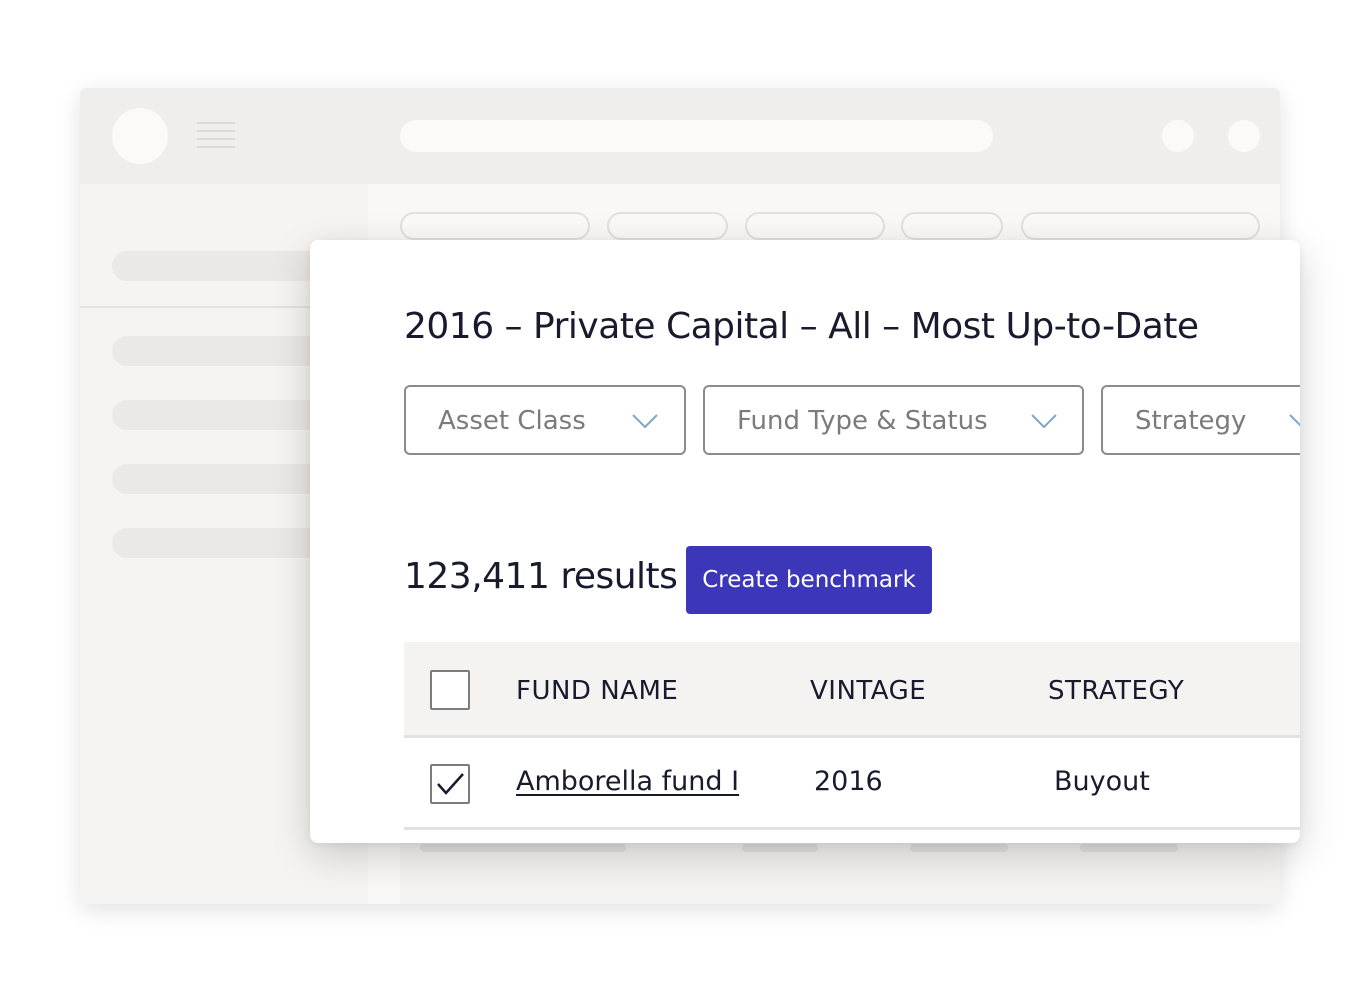  I want to click on create-benchmark-button: Create benchmark, so click(809, 580).